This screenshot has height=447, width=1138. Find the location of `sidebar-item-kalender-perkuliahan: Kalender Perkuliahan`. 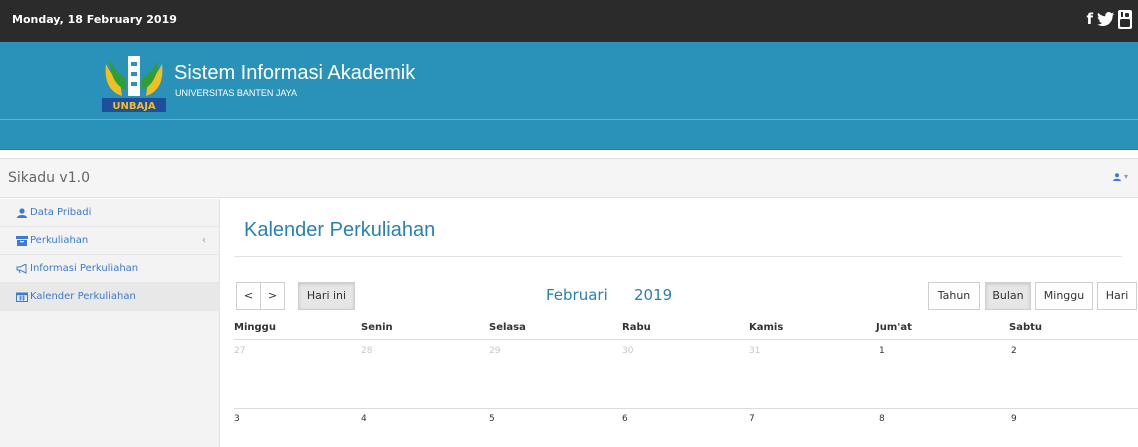

sidebar-item-kalender-perkuliahan: Kalender Perkuliahan is located at coordinates (110, 297).